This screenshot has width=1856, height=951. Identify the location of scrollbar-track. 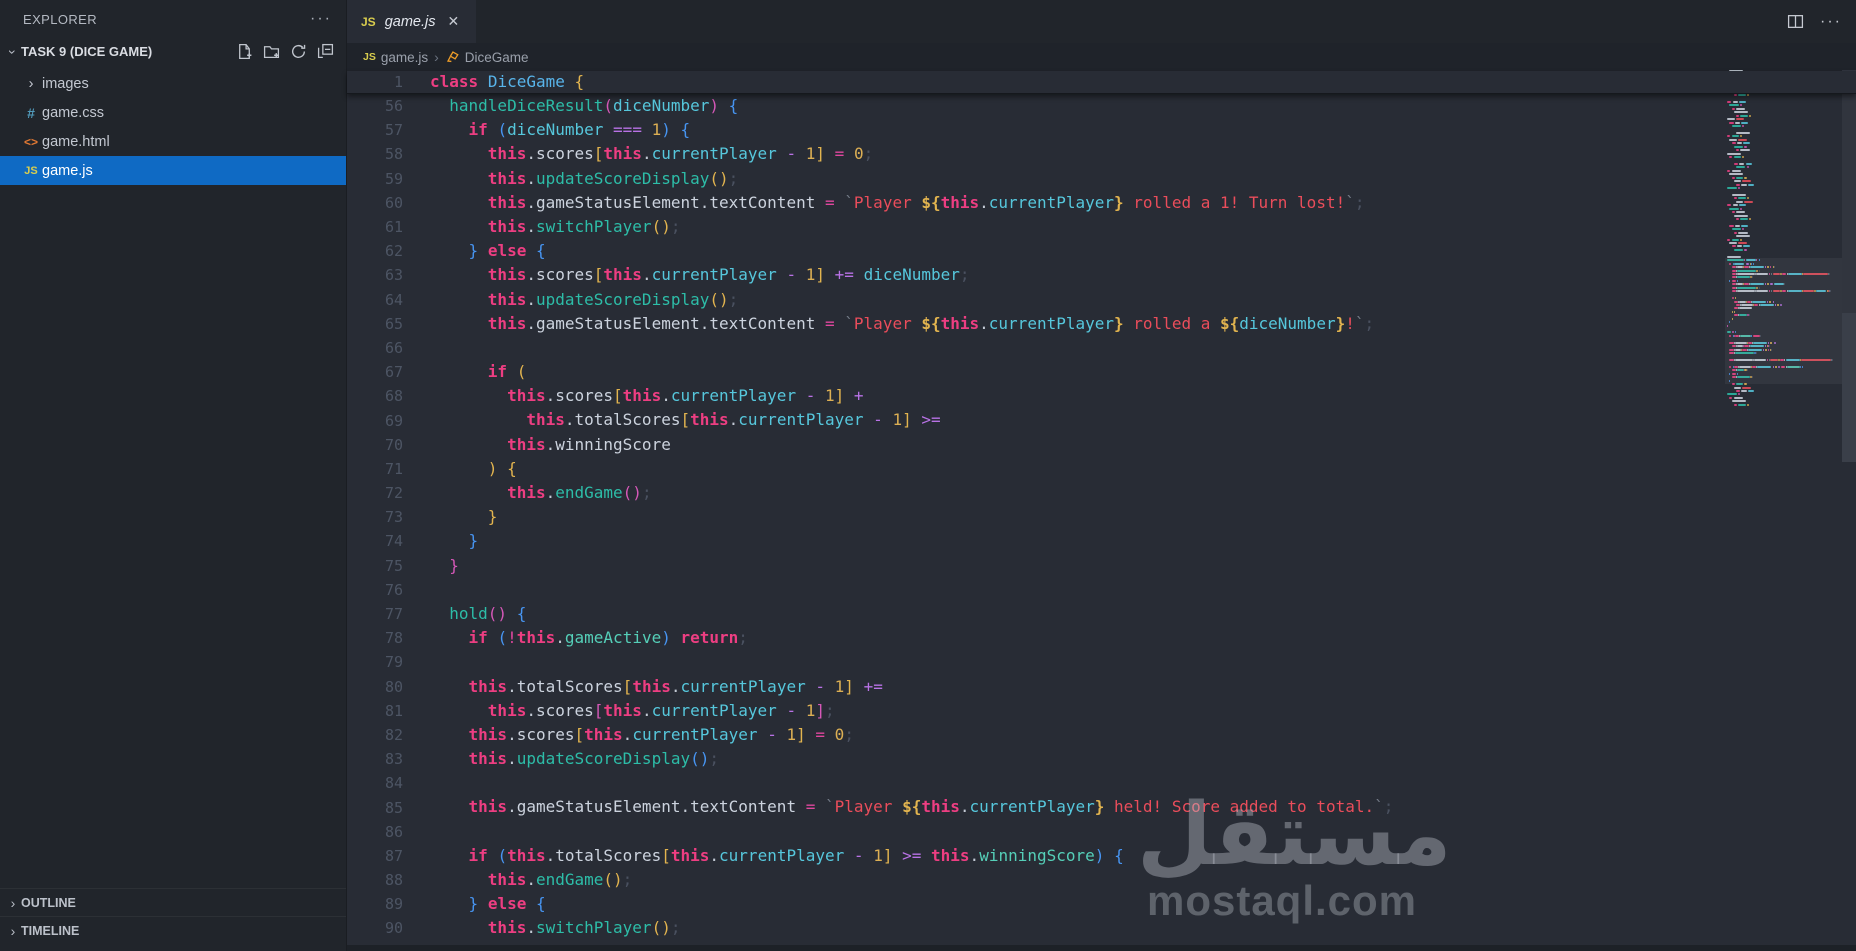
(1849, 191).